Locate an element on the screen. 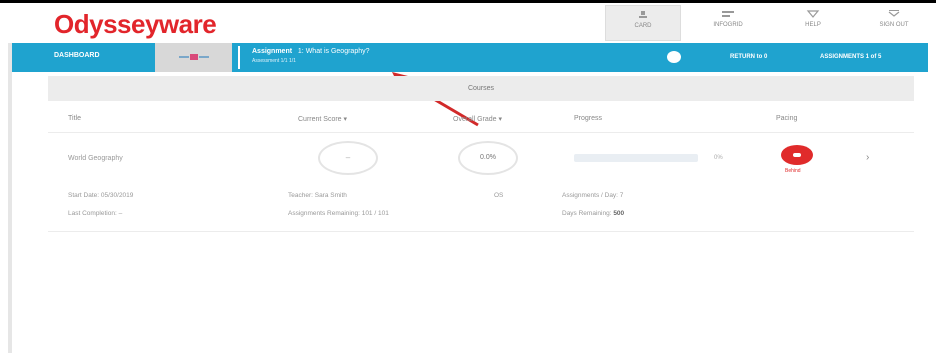 The height and width of the screenshot is (358, 936). help-button: HELP is located at coordinates (813, 23).